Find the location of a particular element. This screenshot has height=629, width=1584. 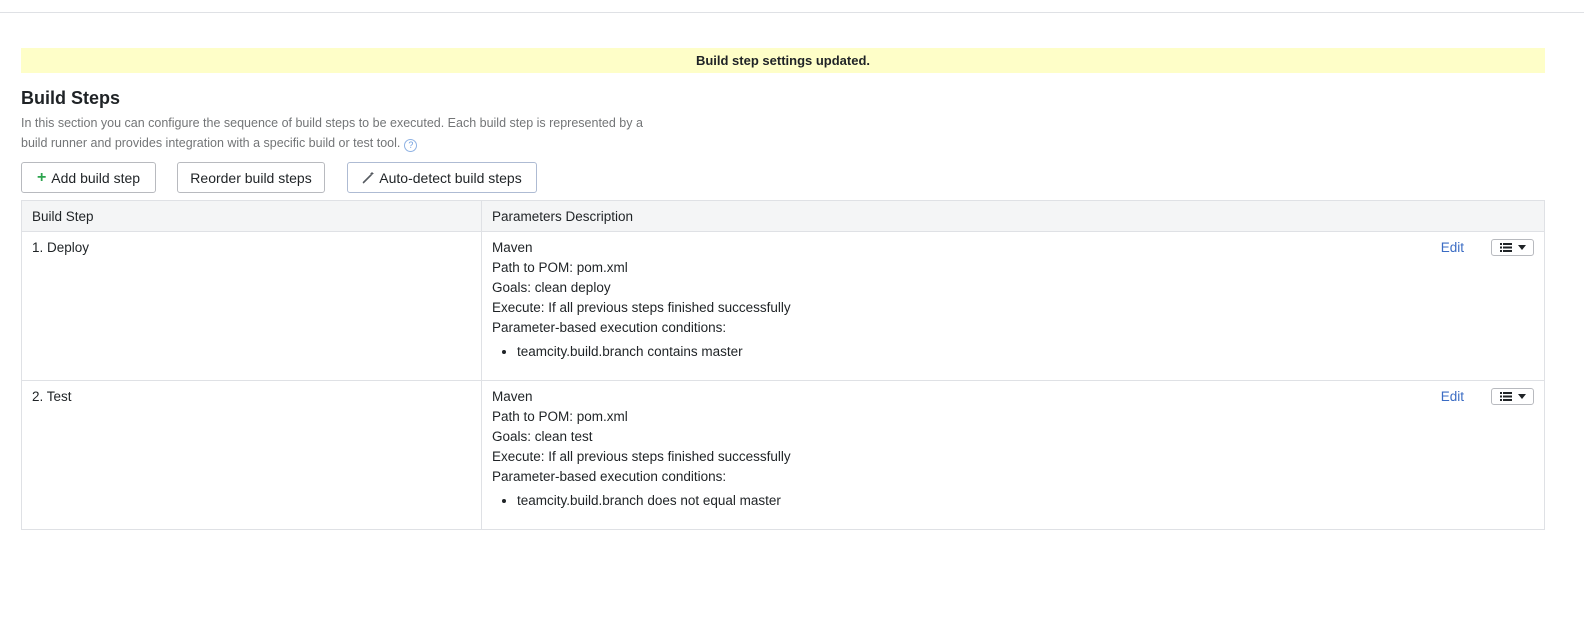

success-message-text: Build step settings updated. is located at coordinates (783, 60).